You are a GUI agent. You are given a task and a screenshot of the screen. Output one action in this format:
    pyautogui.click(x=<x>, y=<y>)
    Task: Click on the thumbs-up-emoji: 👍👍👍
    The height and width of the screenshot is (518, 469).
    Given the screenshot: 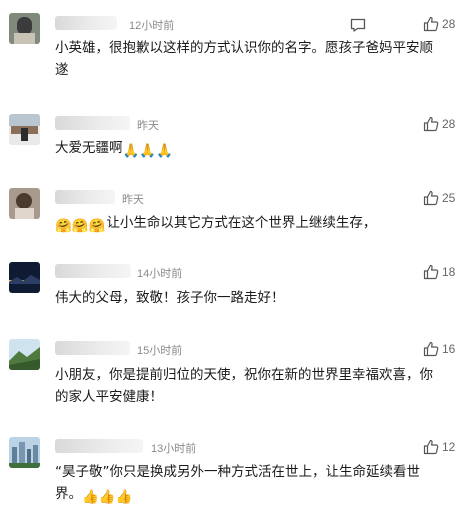 What is the action you would take?
    pyautogui.click(x=107, y=497)
    